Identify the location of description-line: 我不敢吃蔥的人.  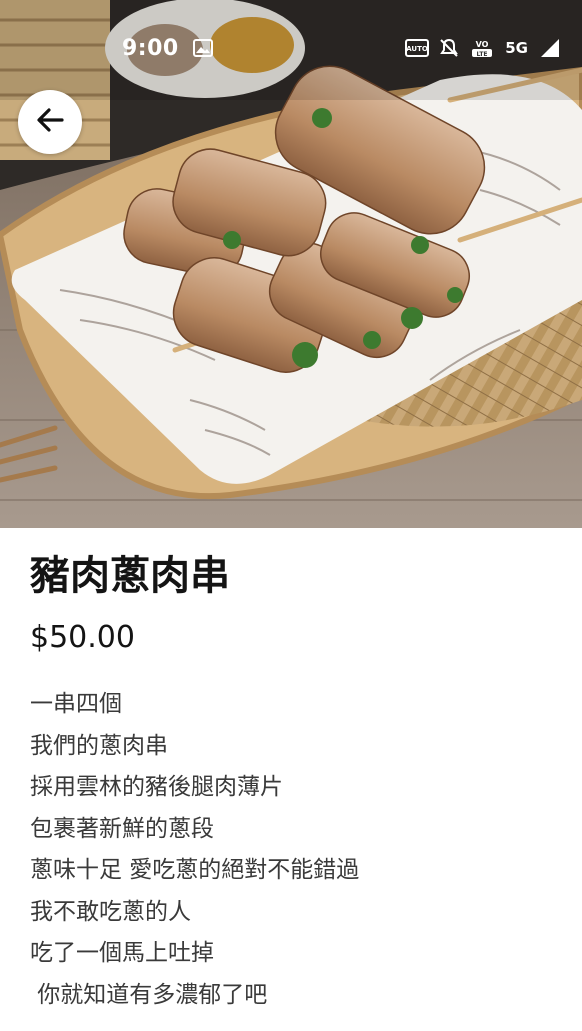
(110, 911).